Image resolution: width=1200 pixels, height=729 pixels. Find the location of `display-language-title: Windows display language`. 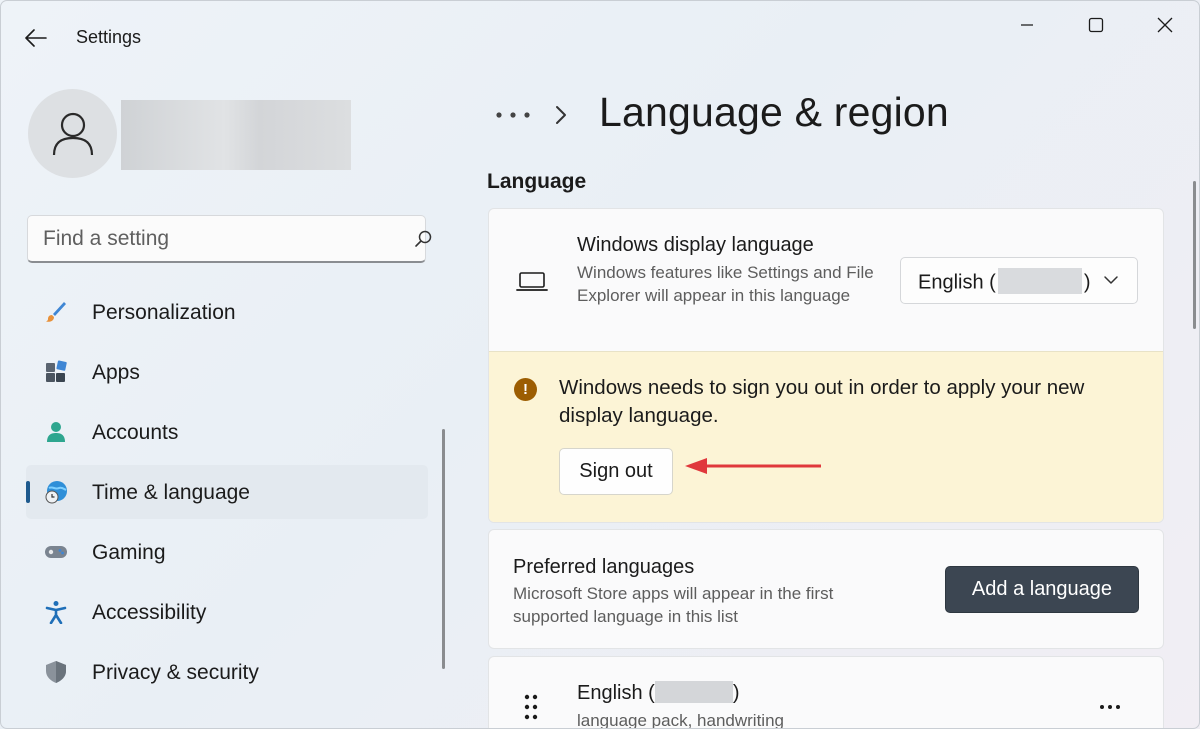

display-language-title: Windows display language is located at coordinates (695, 245).